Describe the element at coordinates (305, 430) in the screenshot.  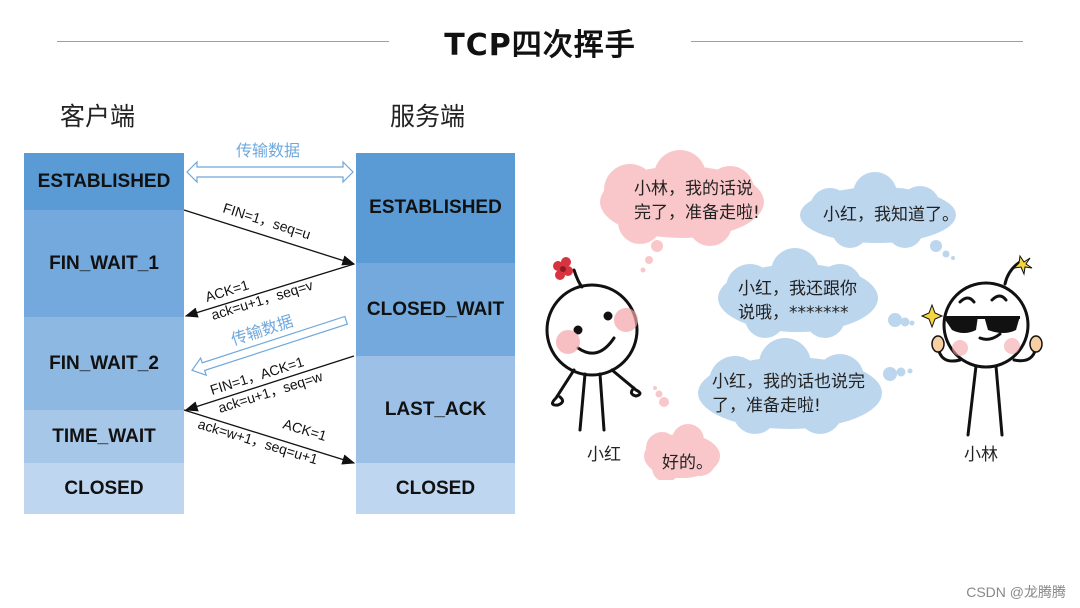
I see `msg4-label-a: ACK=1` at that location.